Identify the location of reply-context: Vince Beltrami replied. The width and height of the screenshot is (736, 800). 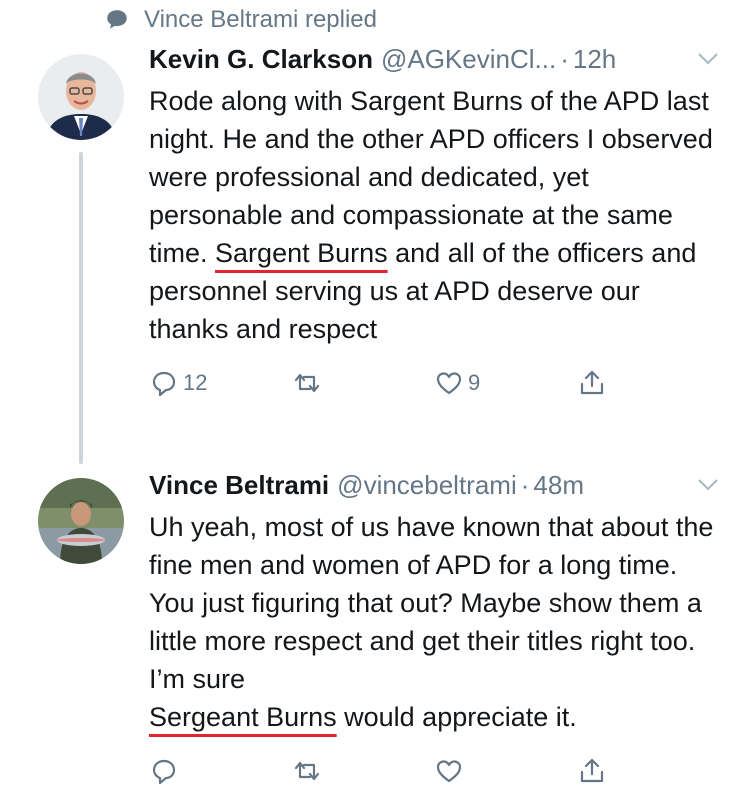
(240, 20).